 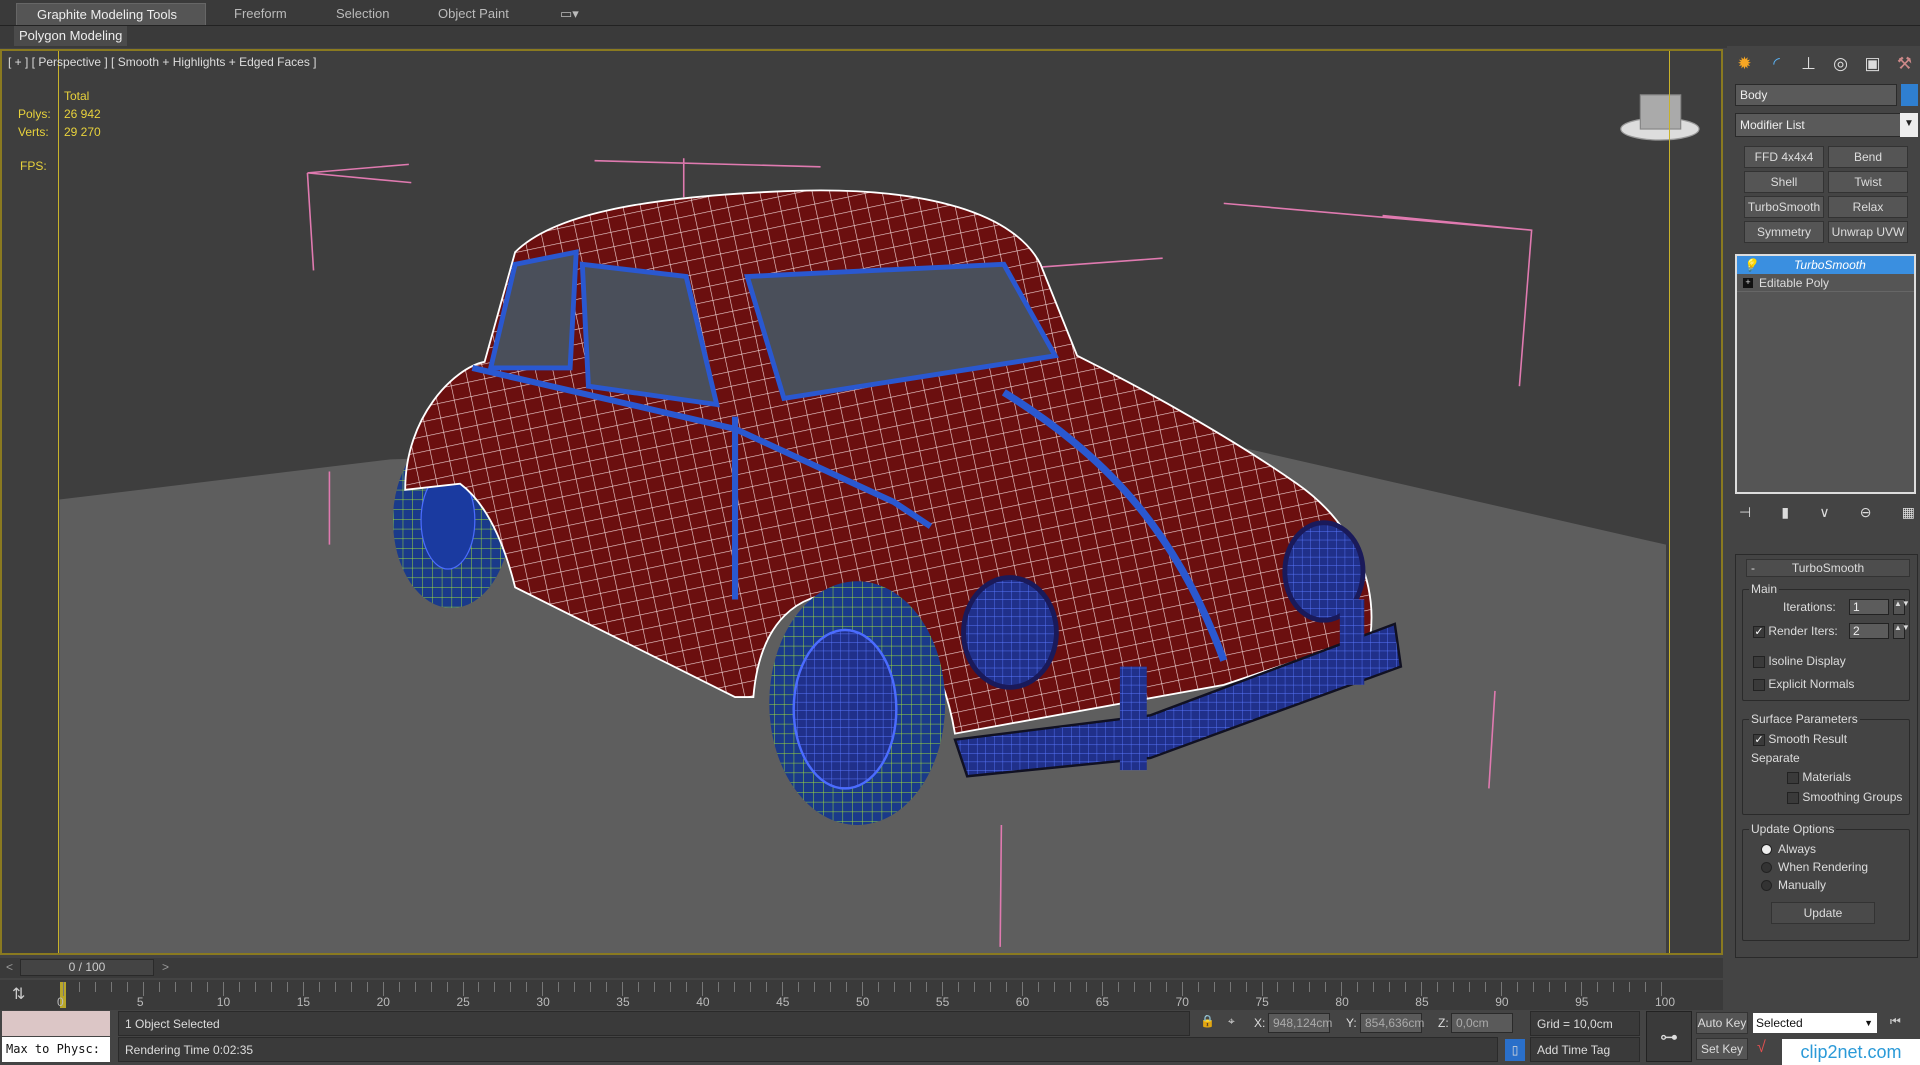 I want to click on object-name-input: Body, so click(x=1816, y=95).